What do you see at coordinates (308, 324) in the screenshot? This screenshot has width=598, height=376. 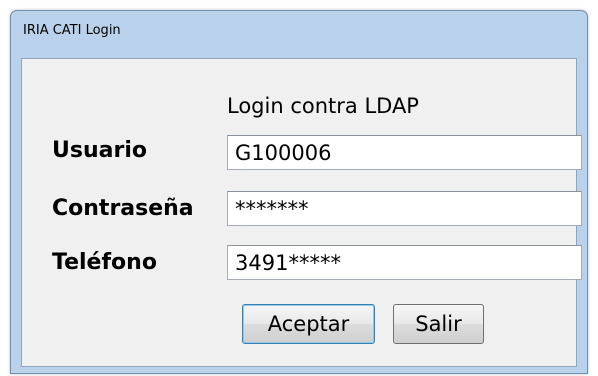 I see `accept-button: Aceptar` at bounding box center [308, 324].